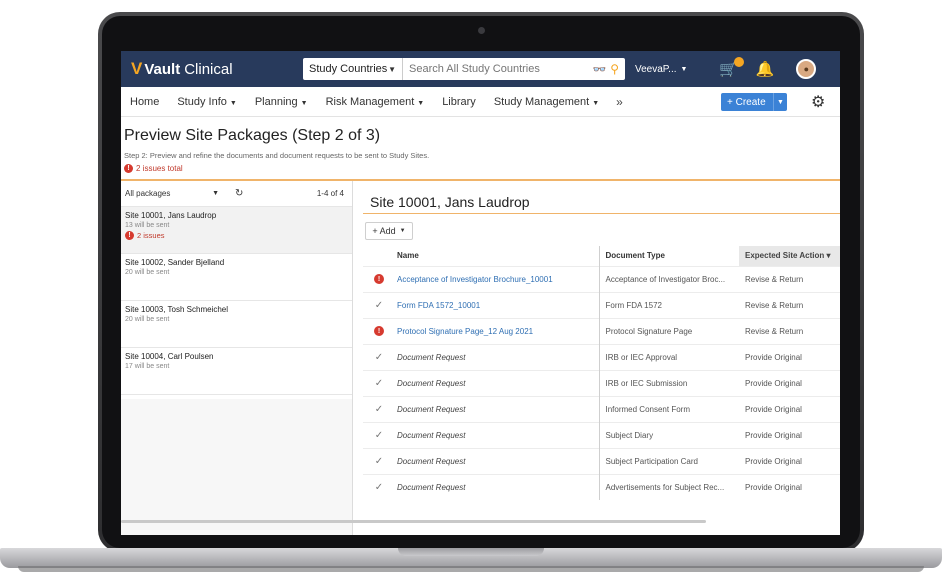 Image resolution: width=942 pixels, height=584 pixels. Describe the element at coordinates (348, 69) in the screenshot. I see `search-scope-label: Study Countries` at that location.